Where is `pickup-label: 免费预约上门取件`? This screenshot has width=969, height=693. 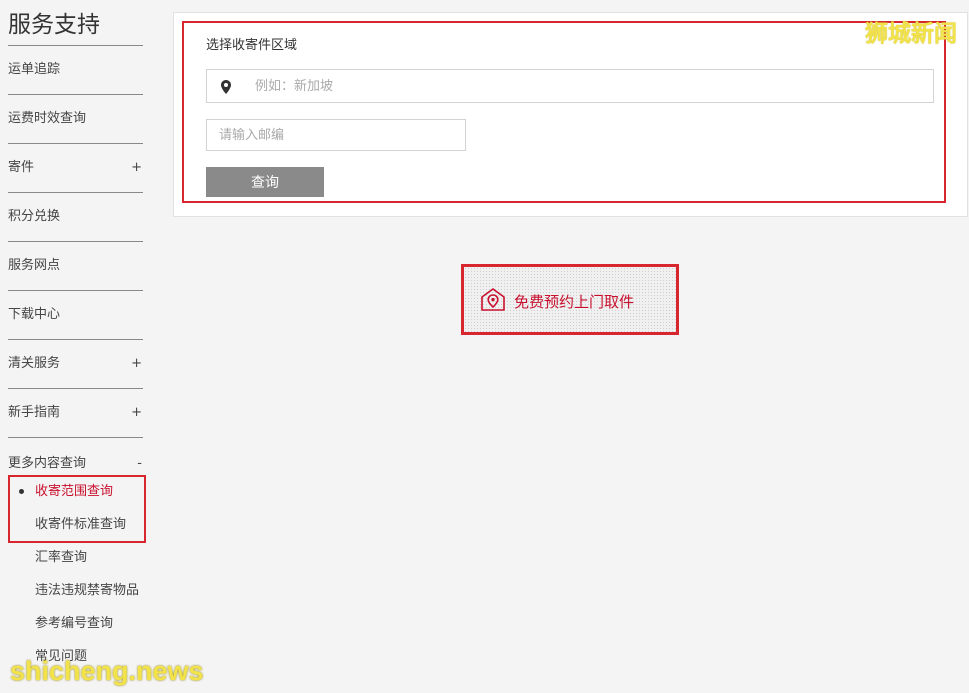 pickup-label: 免费预约上门取件 is located at coordinates (574, 302).